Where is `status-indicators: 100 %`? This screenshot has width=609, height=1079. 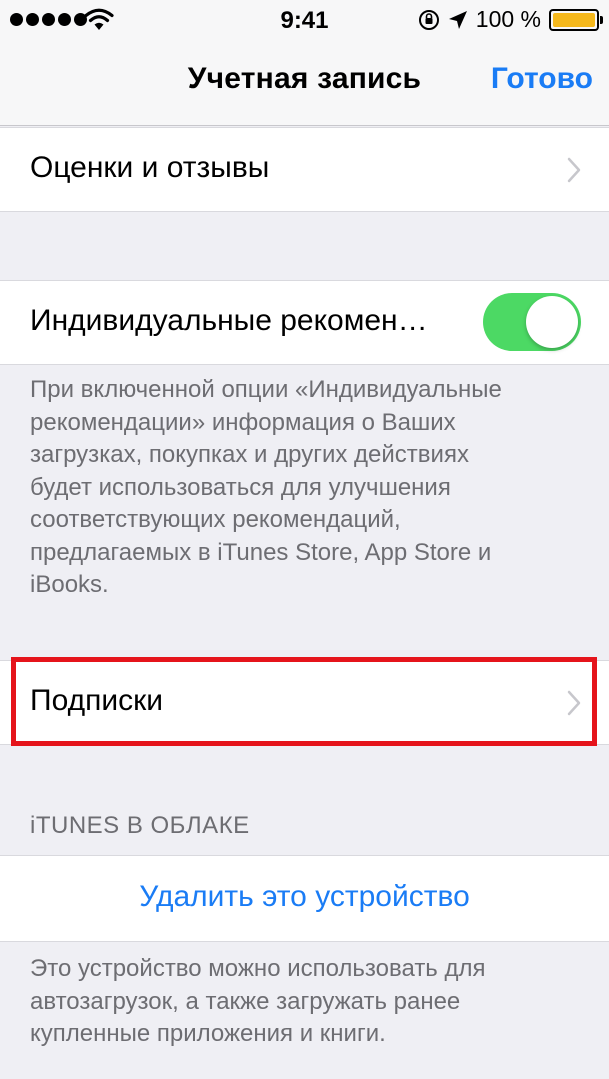 status-indicators: 100 % is located at coordinates (510, 19).